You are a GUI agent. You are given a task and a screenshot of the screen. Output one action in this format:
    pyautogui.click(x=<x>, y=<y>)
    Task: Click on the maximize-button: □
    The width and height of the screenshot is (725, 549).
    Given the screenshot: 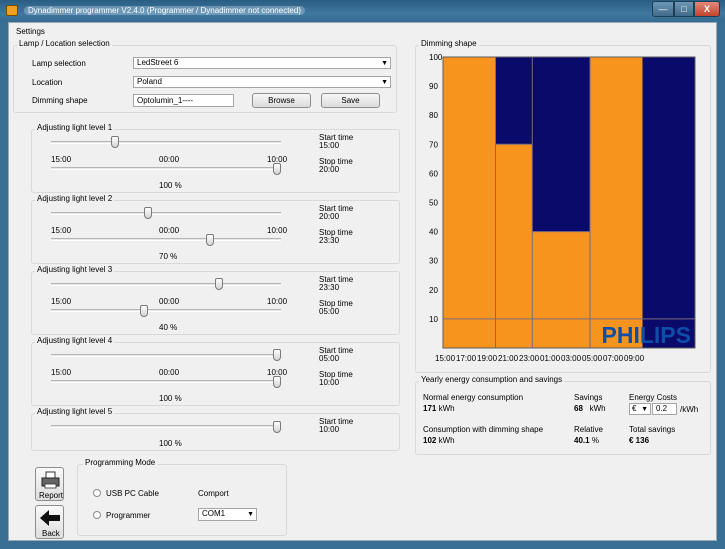 What is the action you would take?
    pyautogui.click(x=684, y=9)
    